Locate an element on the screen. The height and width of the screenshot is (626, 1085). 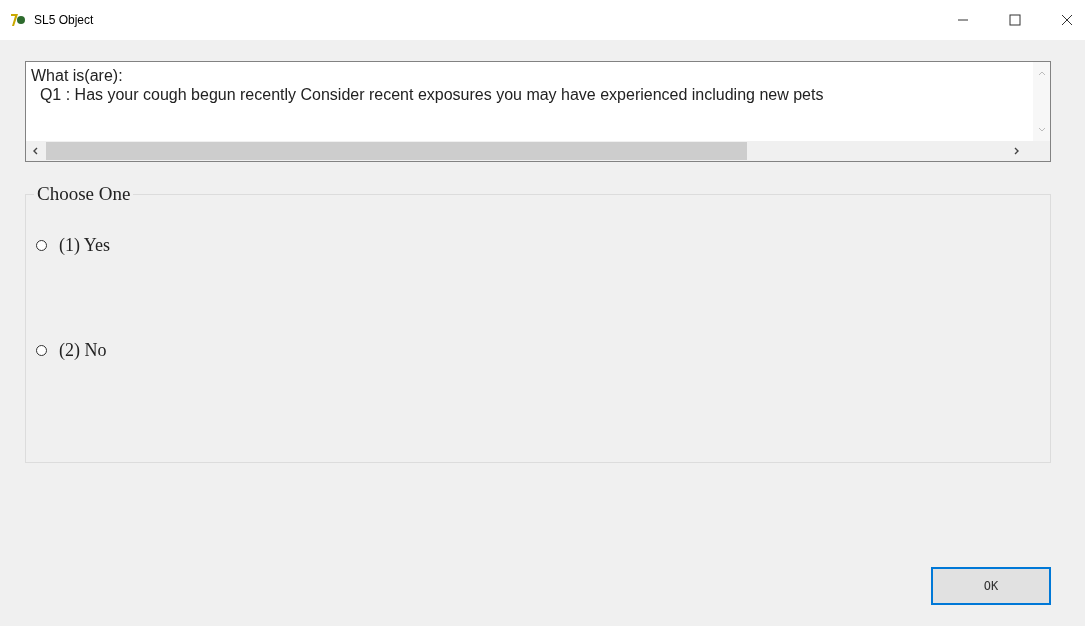
scrollbar-thumb is located at coordinates (396, 151).